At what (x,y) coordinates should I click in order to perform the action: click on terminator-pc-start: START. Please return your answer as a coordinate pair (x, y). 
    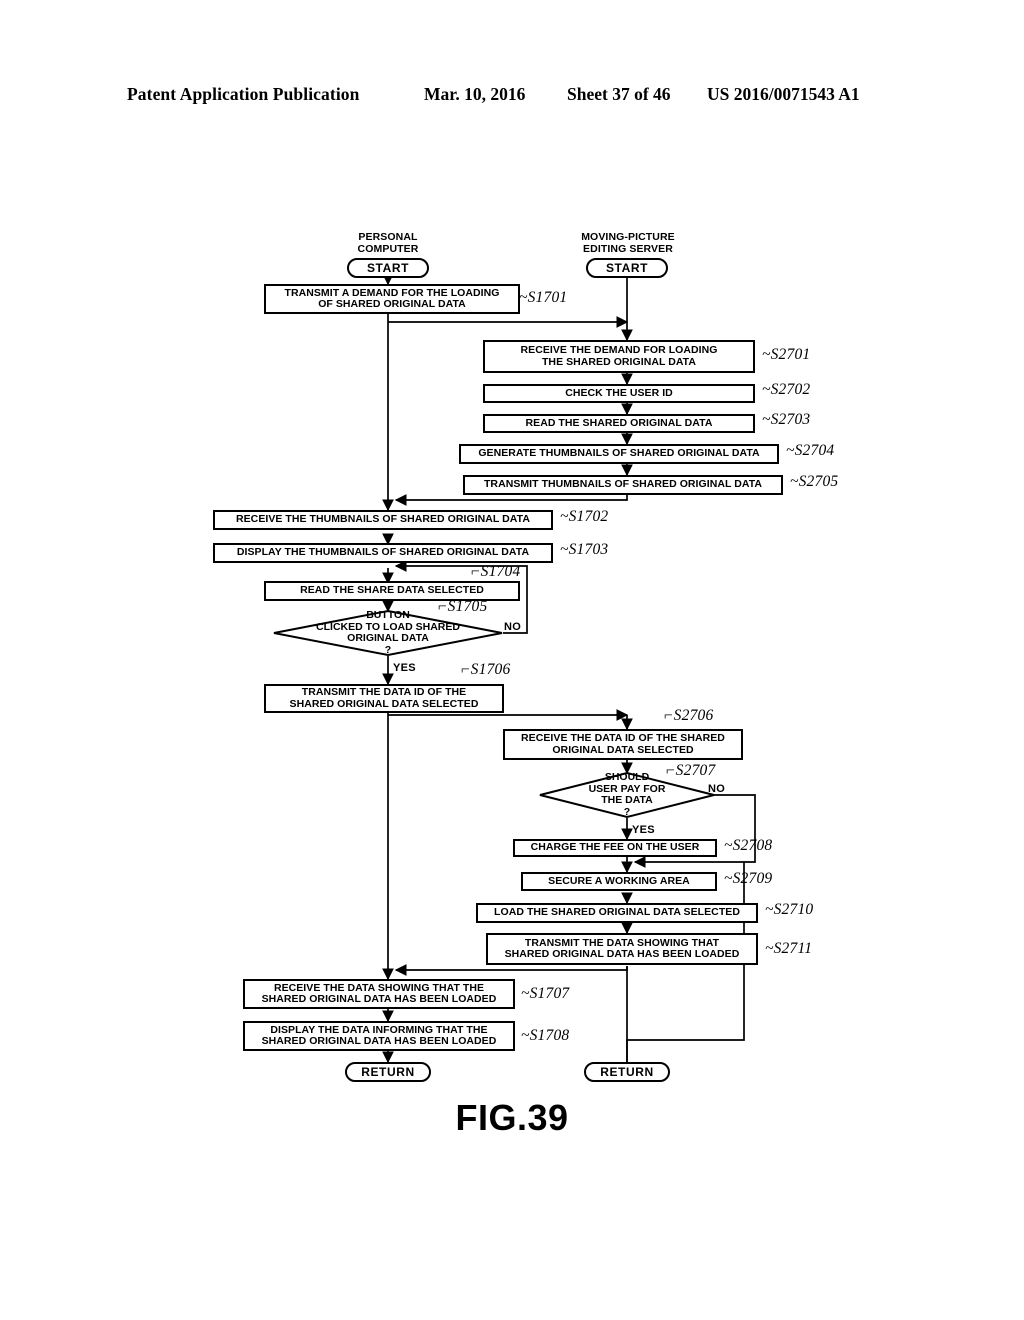
    Looking at the image, I should click on (388, 268).